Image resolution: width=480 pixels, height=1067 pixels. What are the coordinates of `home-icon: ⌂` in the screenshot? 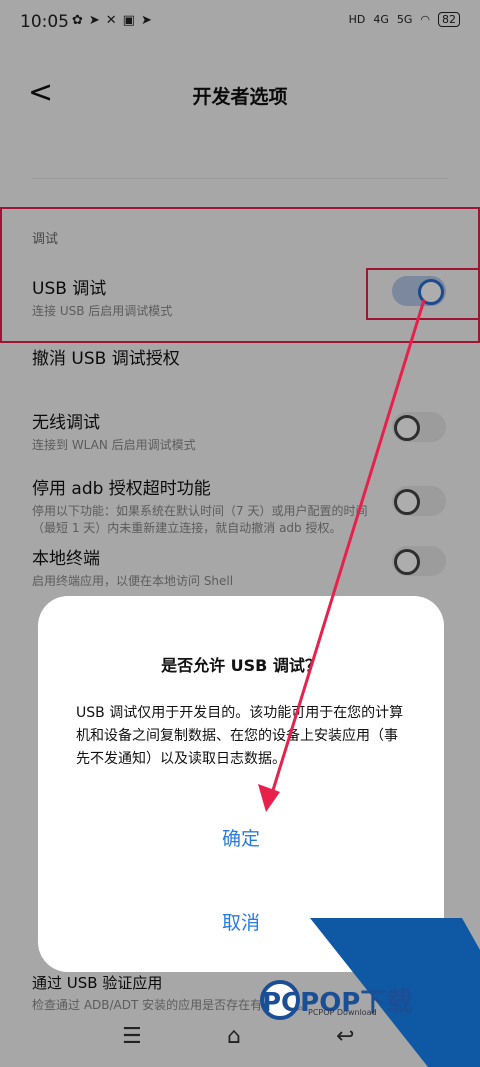 It's located at (234, 1036).